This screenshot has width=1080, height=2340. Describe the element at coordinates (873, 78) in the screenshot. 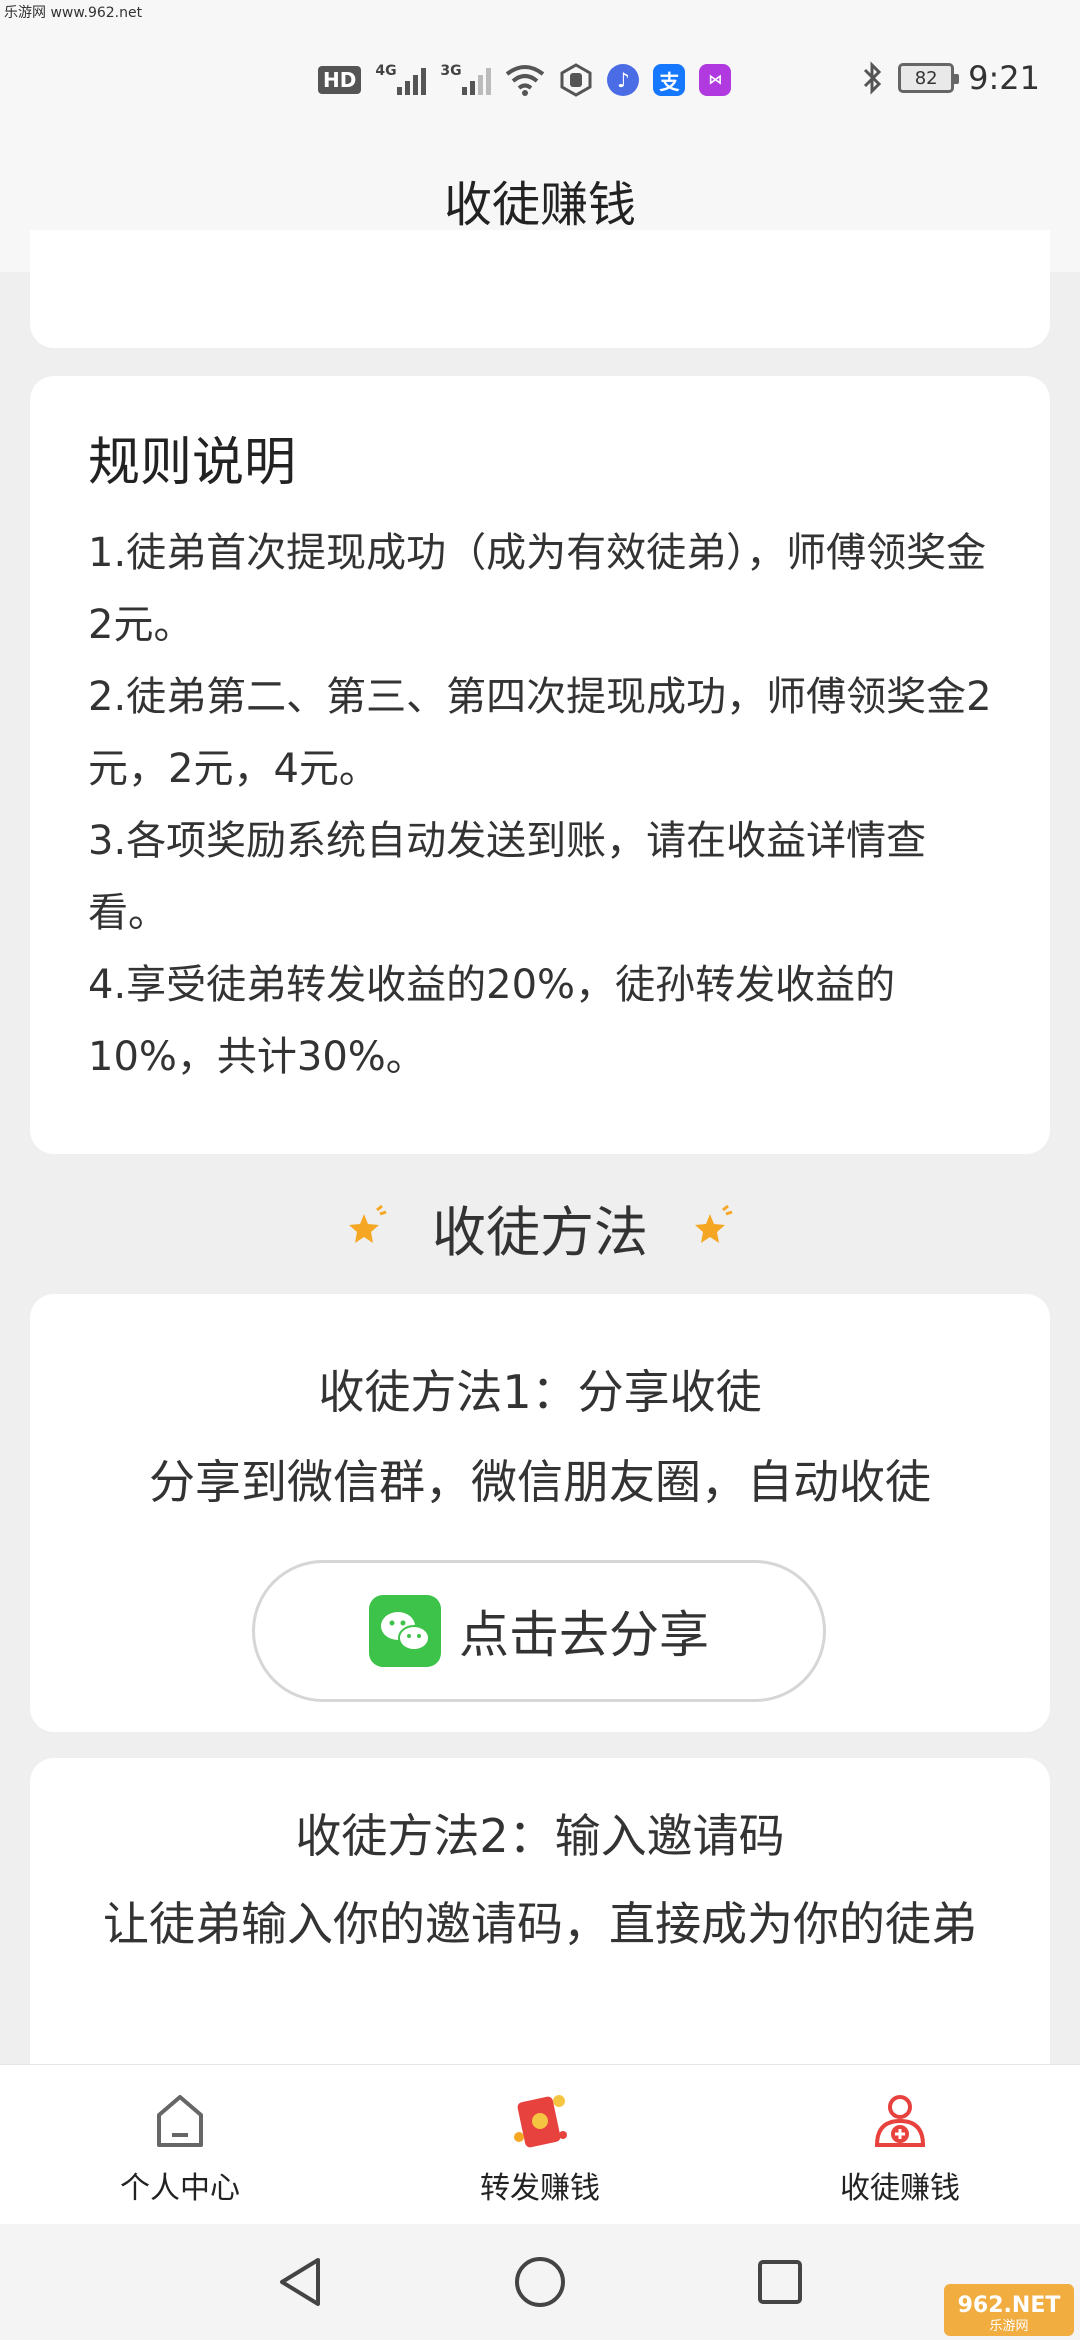

I see `bluetooth-icon` at that location.